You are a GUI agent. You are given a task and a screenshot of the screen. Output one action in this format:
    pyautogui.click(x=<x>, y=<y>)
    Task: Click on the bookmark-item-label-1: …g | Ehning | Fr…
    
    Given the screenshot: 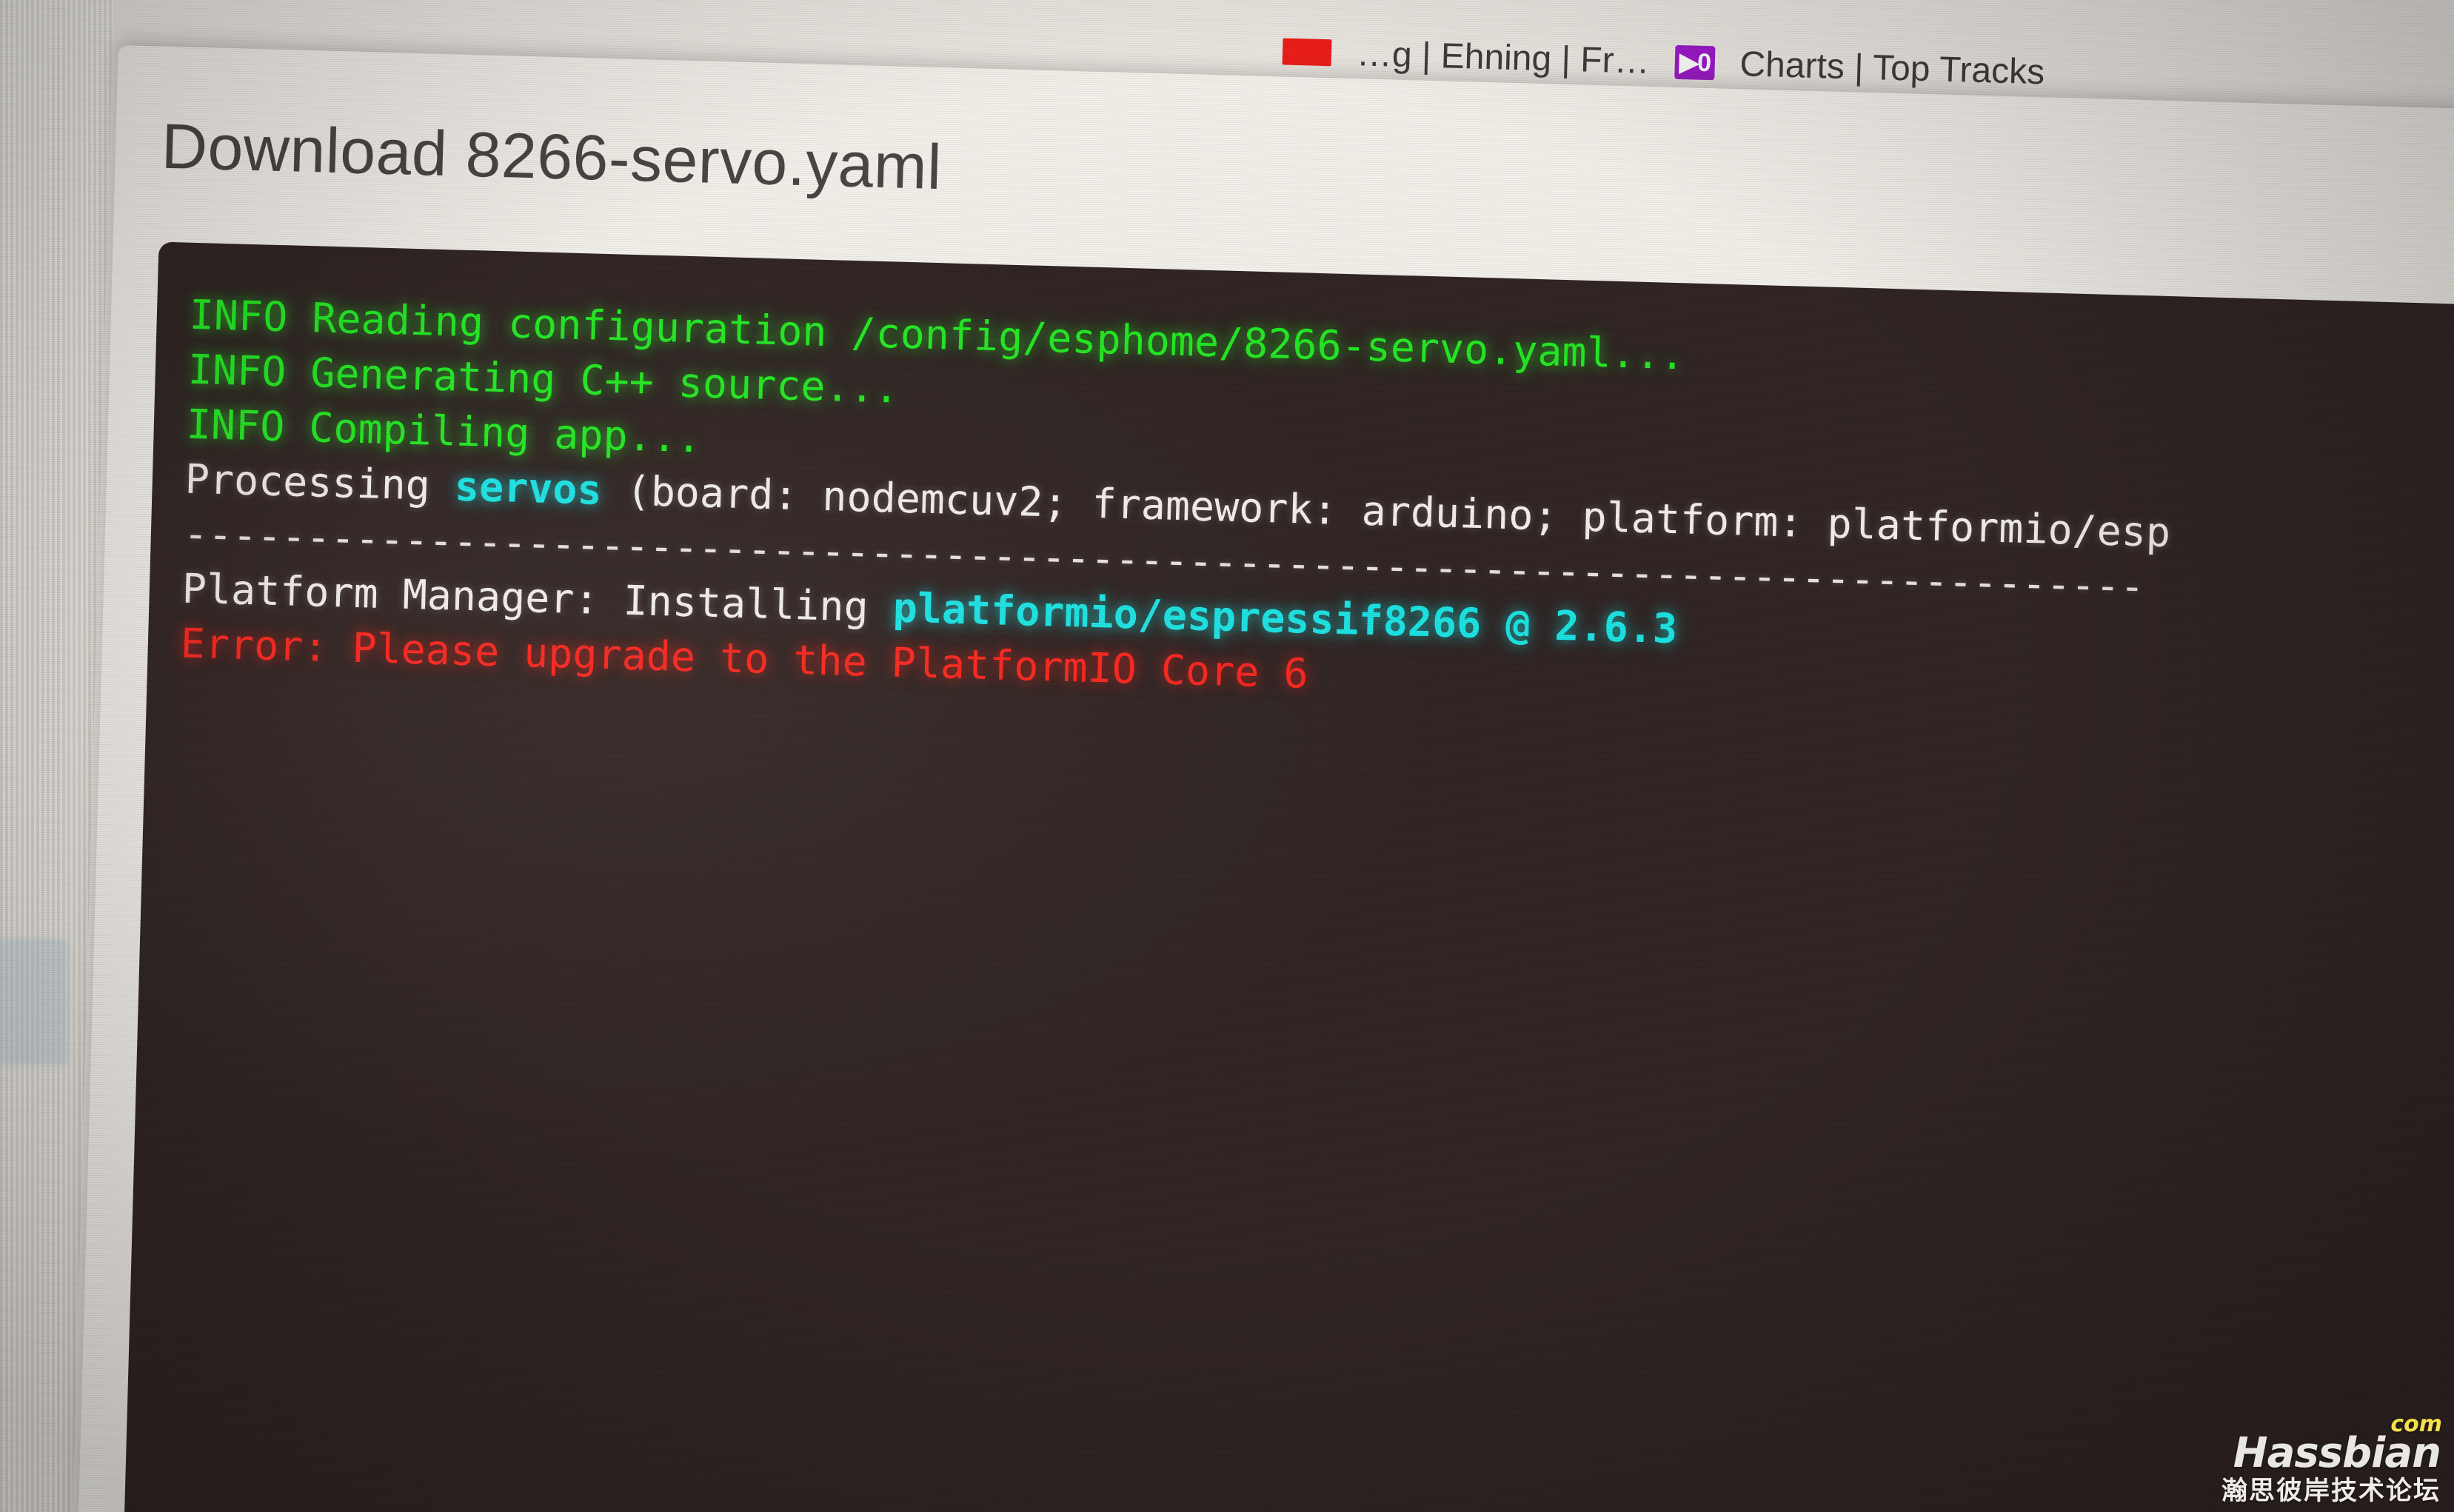 What is the action you would take?
    pyautogui.click(x=1503, y=57)
    